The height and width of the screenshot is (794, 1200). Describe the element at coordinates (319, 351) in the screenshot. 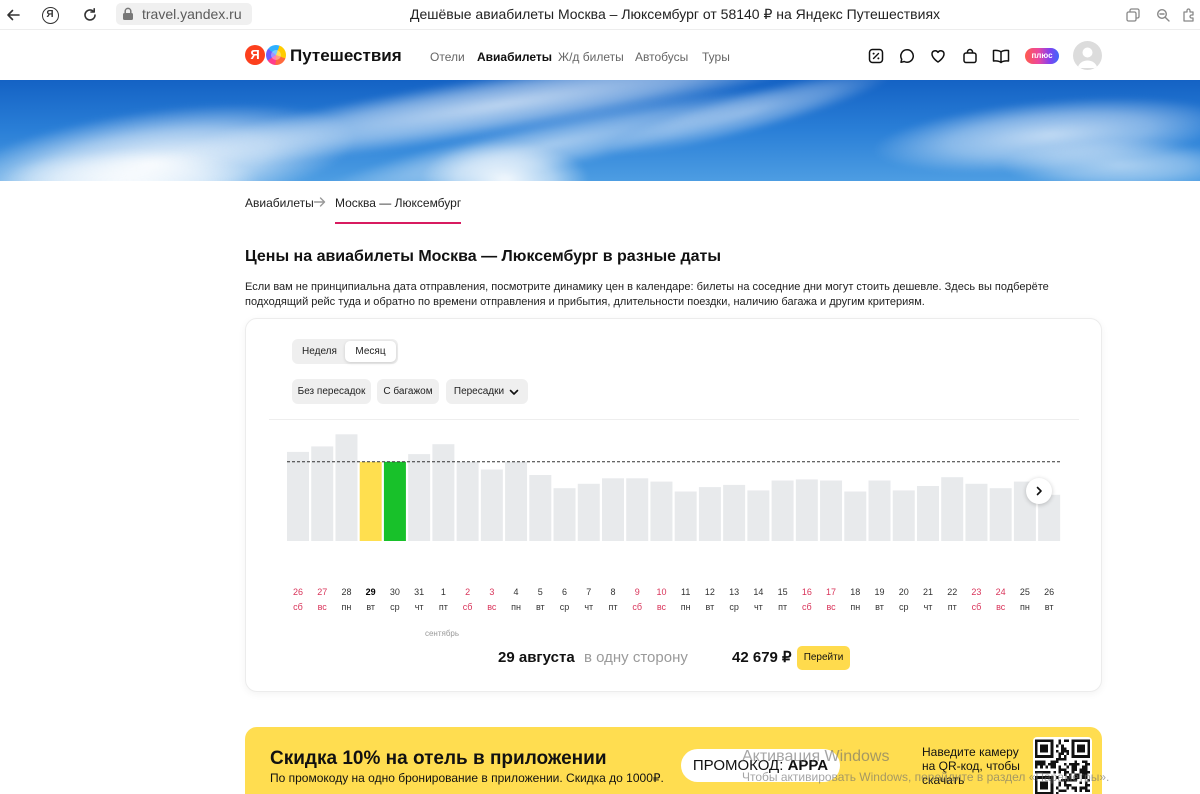

I see `tab-week: Неделя` at that location.